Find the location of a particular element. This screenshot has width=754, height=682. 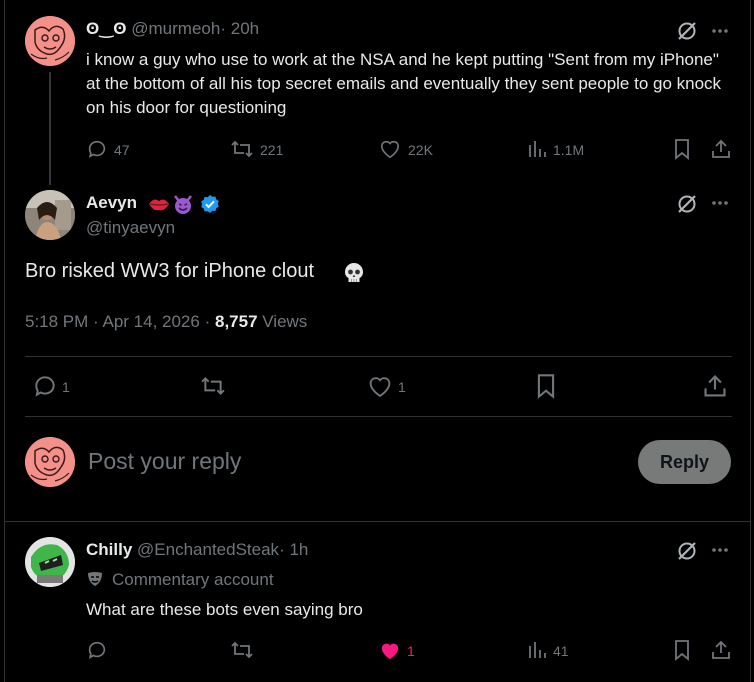

main-tweet-text: Bro risked WW3 for iPhone clout is located at coordinates (169, 271).